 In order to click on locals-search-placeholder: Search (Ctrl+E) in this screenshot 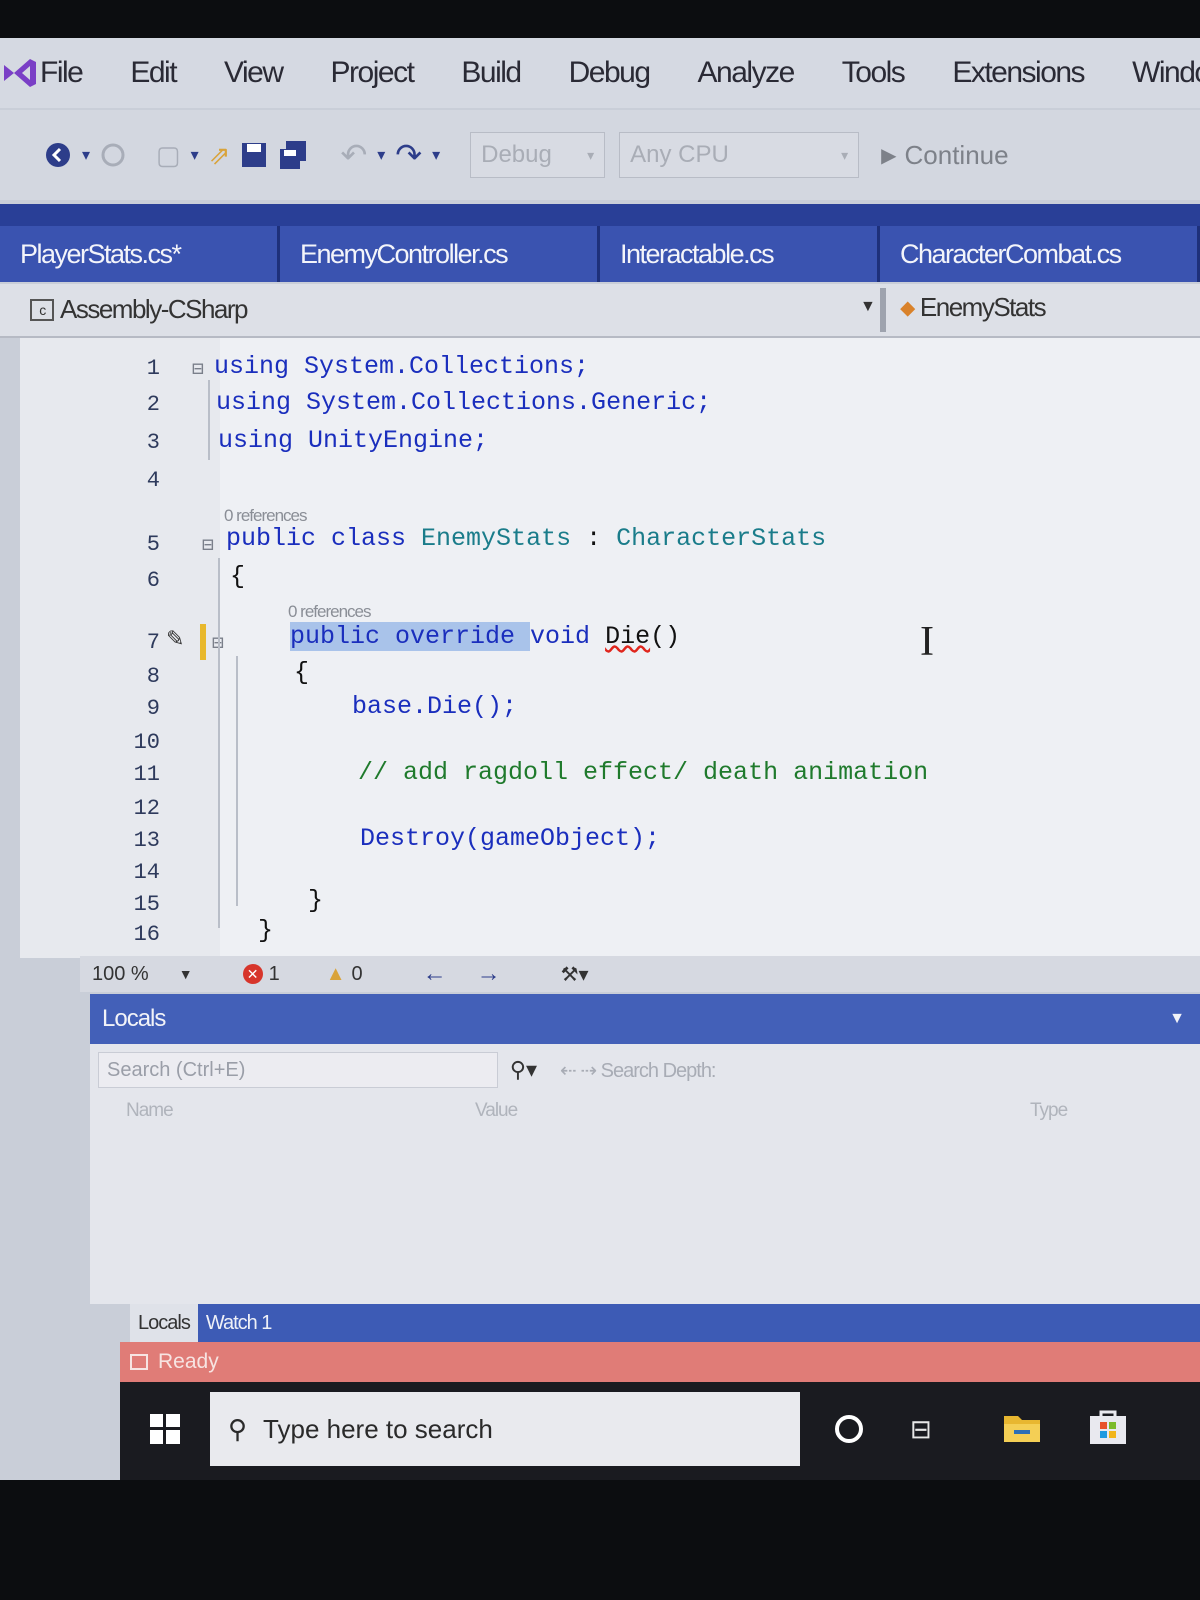, I will do `click(176, 1069)`.